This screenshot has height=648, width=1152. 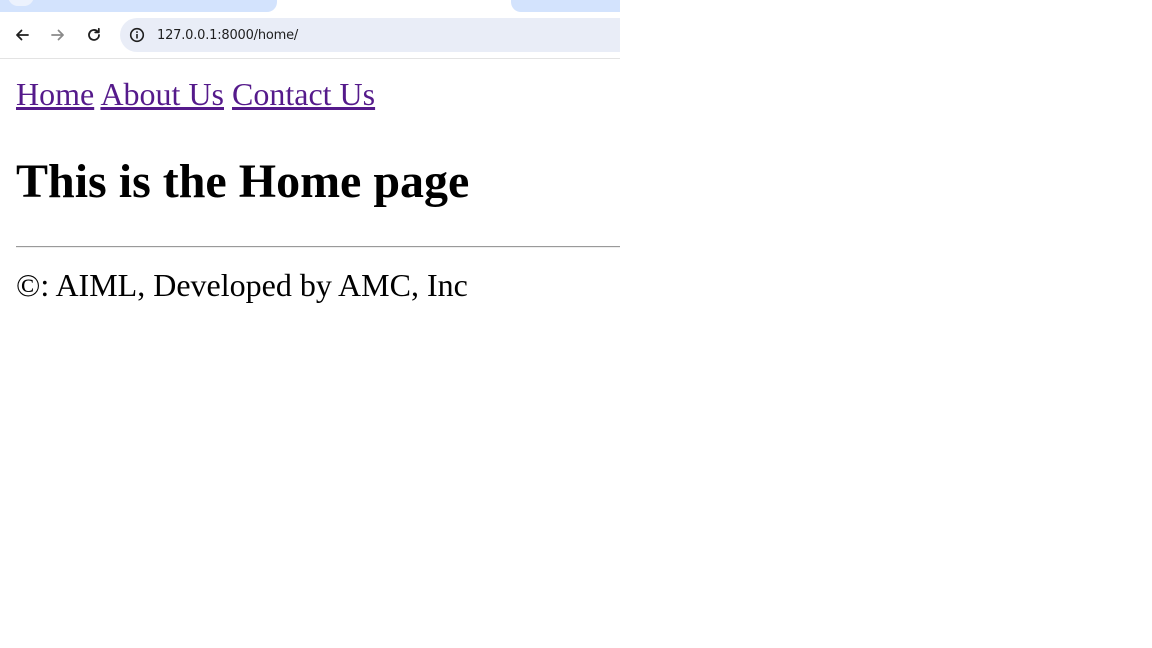 I want to click on tab-strip, so click(x=310, y=6).